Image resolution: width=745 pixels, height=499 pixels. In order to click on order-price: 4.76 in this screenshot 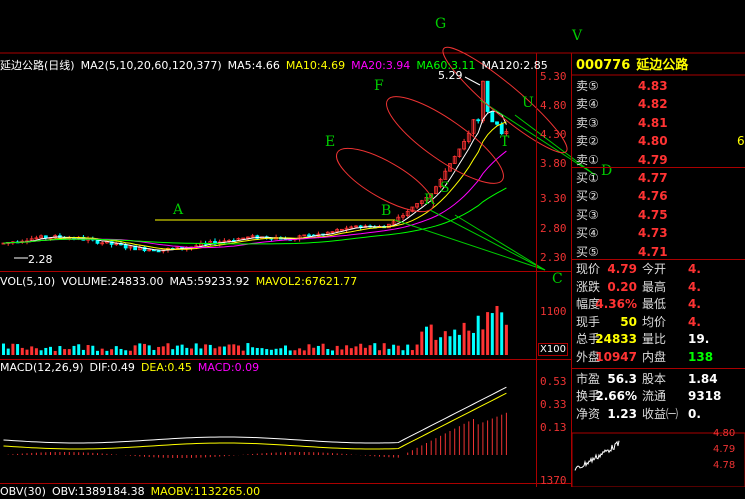, I will do `click(653, 196)`.